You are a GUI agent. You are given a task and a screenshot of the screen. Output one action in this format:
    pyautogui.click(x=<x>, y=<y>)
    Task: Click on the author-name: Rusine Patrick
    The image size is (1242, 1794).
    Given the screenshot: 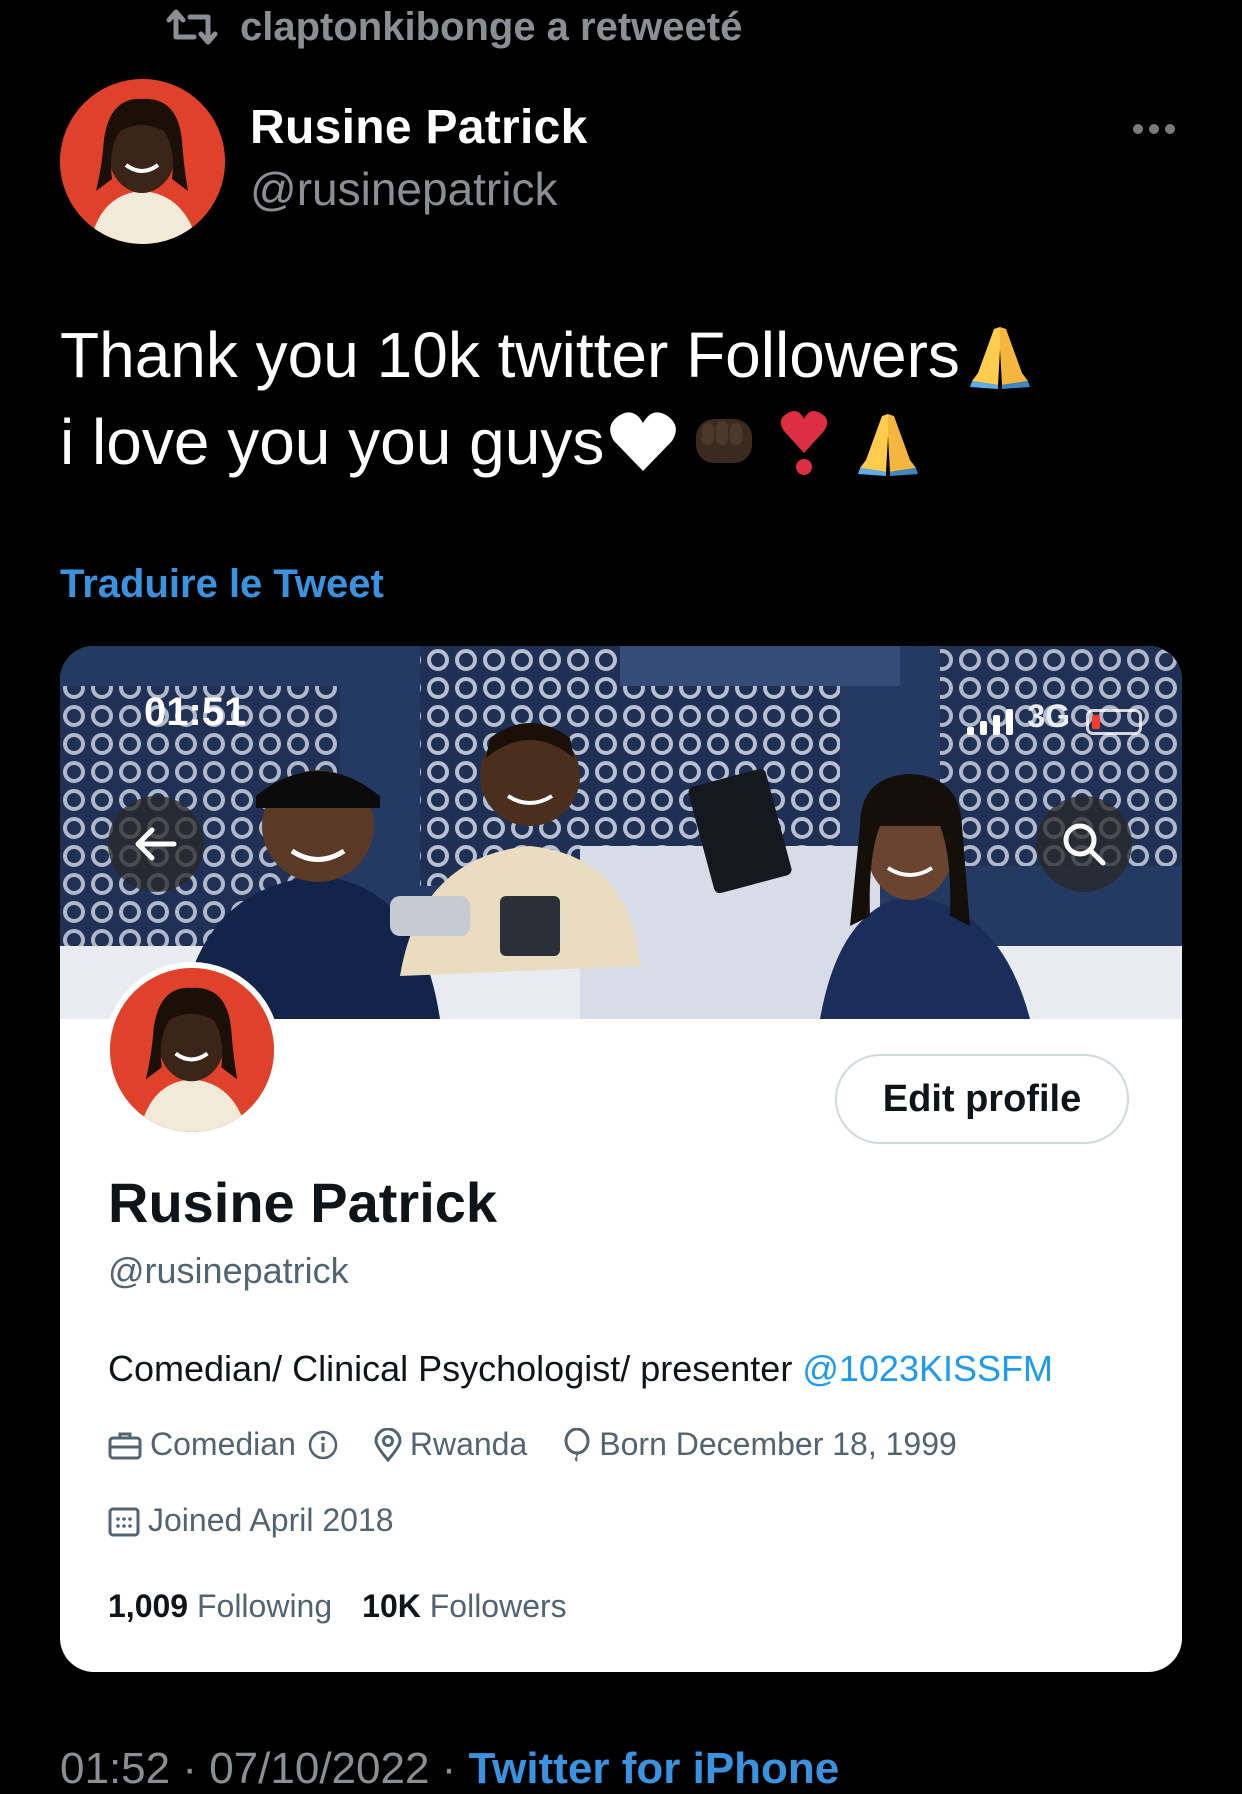 What is the action you would take?
    pyautogui.click(x=419, y=127)
    